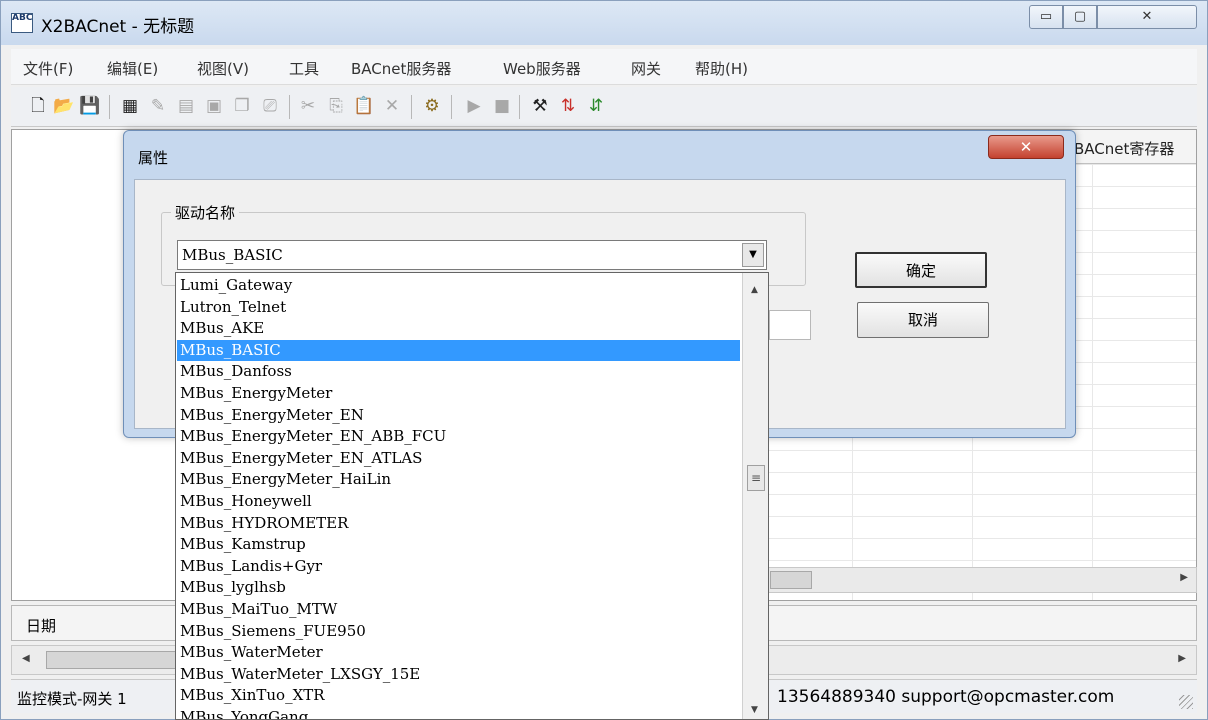 The width and height of the screenshot is (1208, 720). What do you see at coordinates (72, 699) in the screenshot?
I see `status-mode: 监控模式-网关 1` at bounding box center [72, 699].